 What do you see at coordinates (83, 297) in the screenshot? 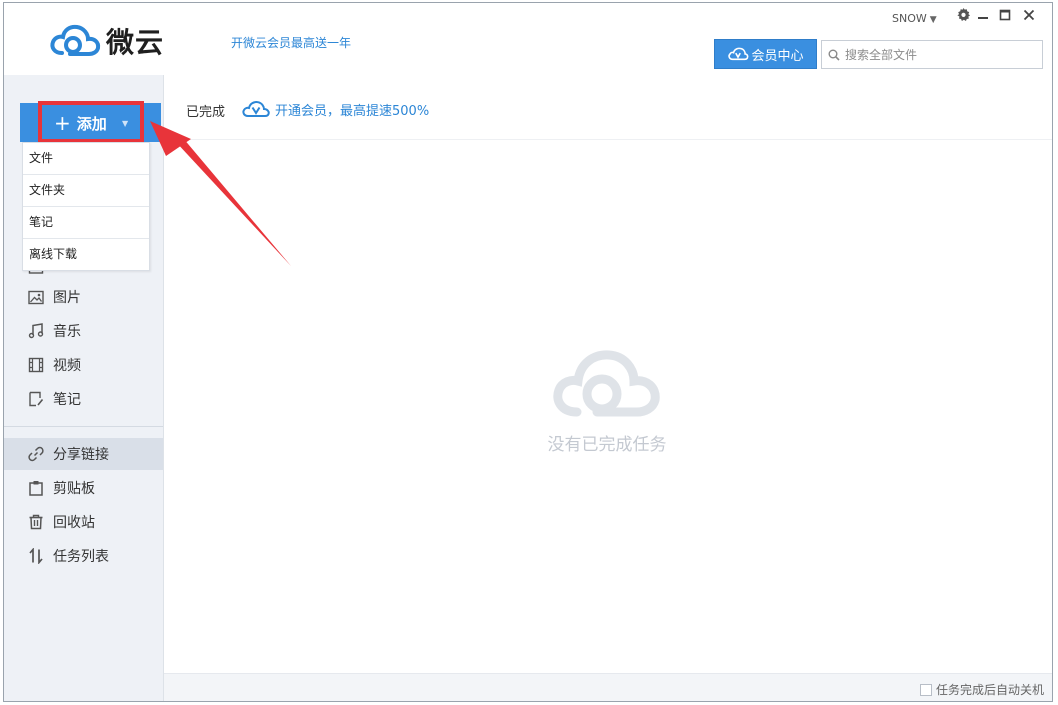
I see `sidebar-item-images: 图片` at bounding box center [83, 297].